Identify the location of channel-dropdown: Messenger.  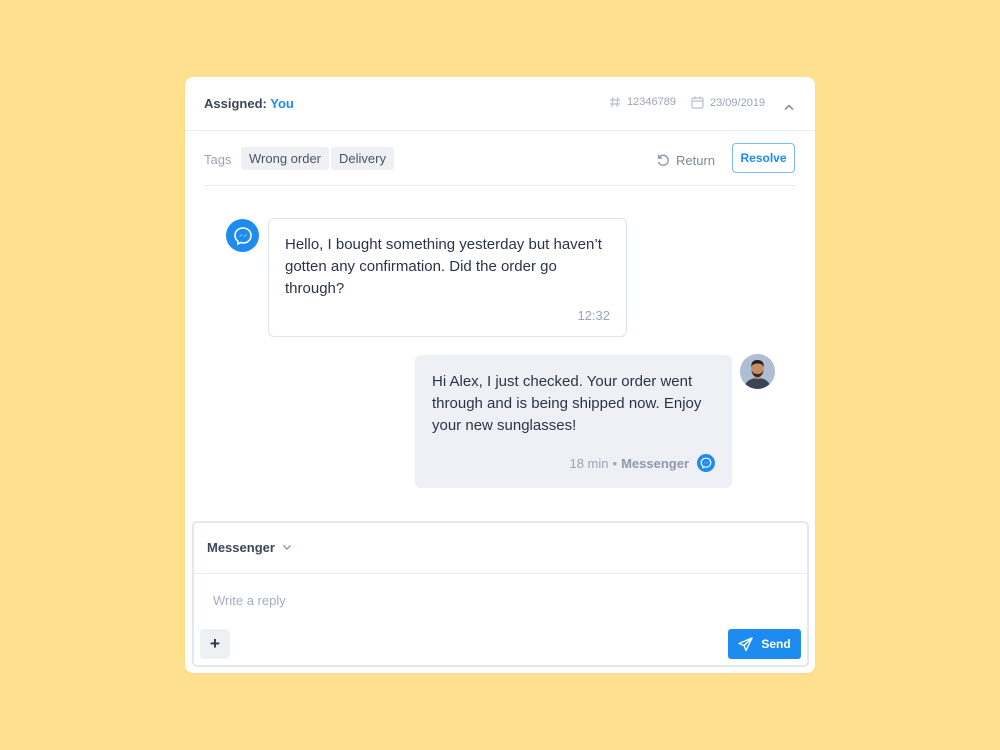
(249, 547).